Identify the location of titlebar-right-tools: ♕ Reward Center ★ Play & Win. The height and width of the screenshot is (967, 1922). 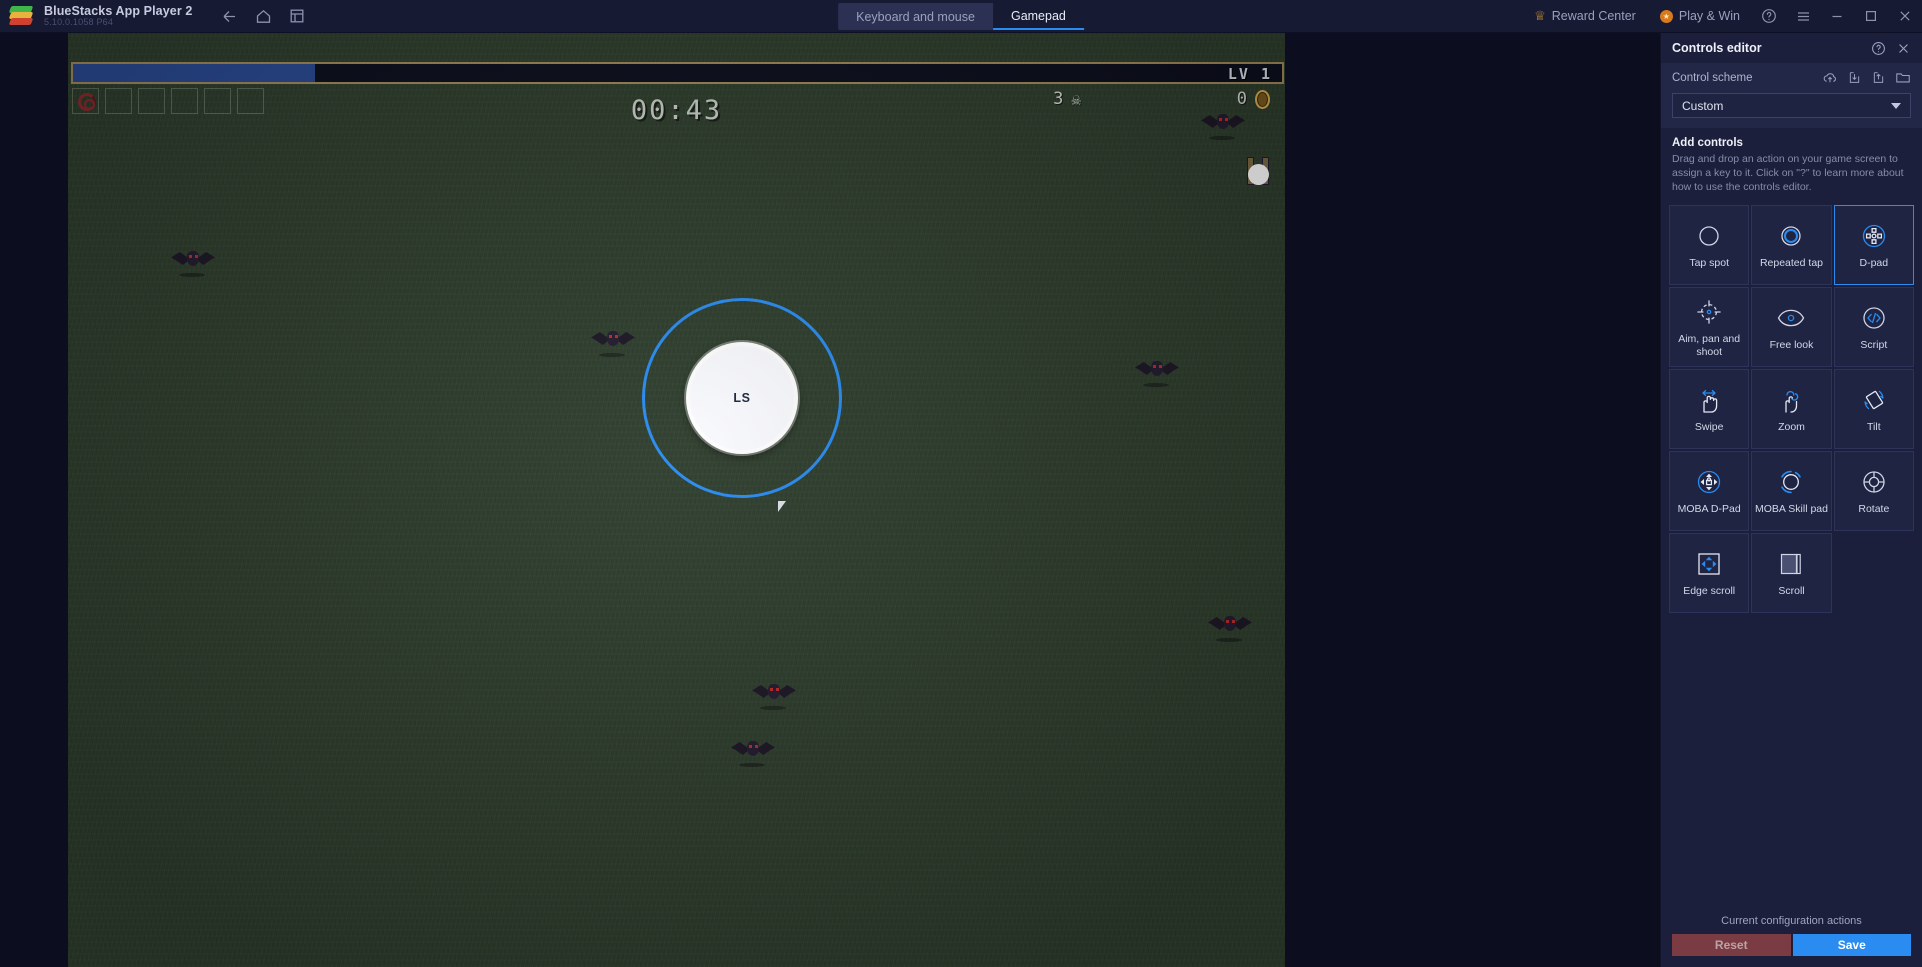
(1722, 16).